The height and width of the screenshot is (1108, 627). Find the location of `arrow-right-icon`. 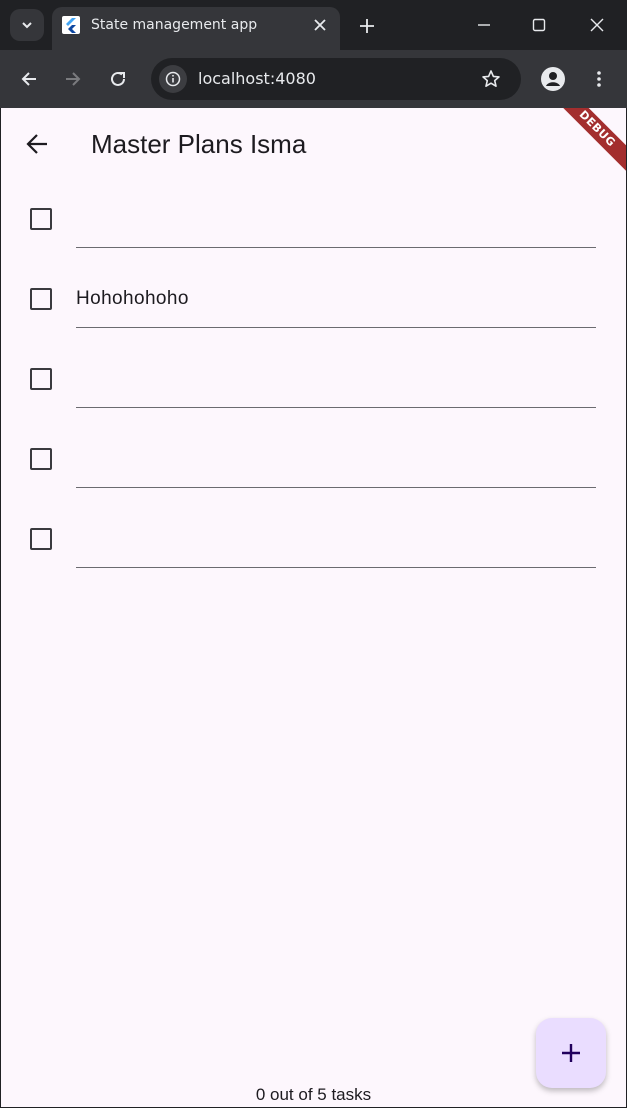

arrow-right-icon is located at coordinates (73, 79).